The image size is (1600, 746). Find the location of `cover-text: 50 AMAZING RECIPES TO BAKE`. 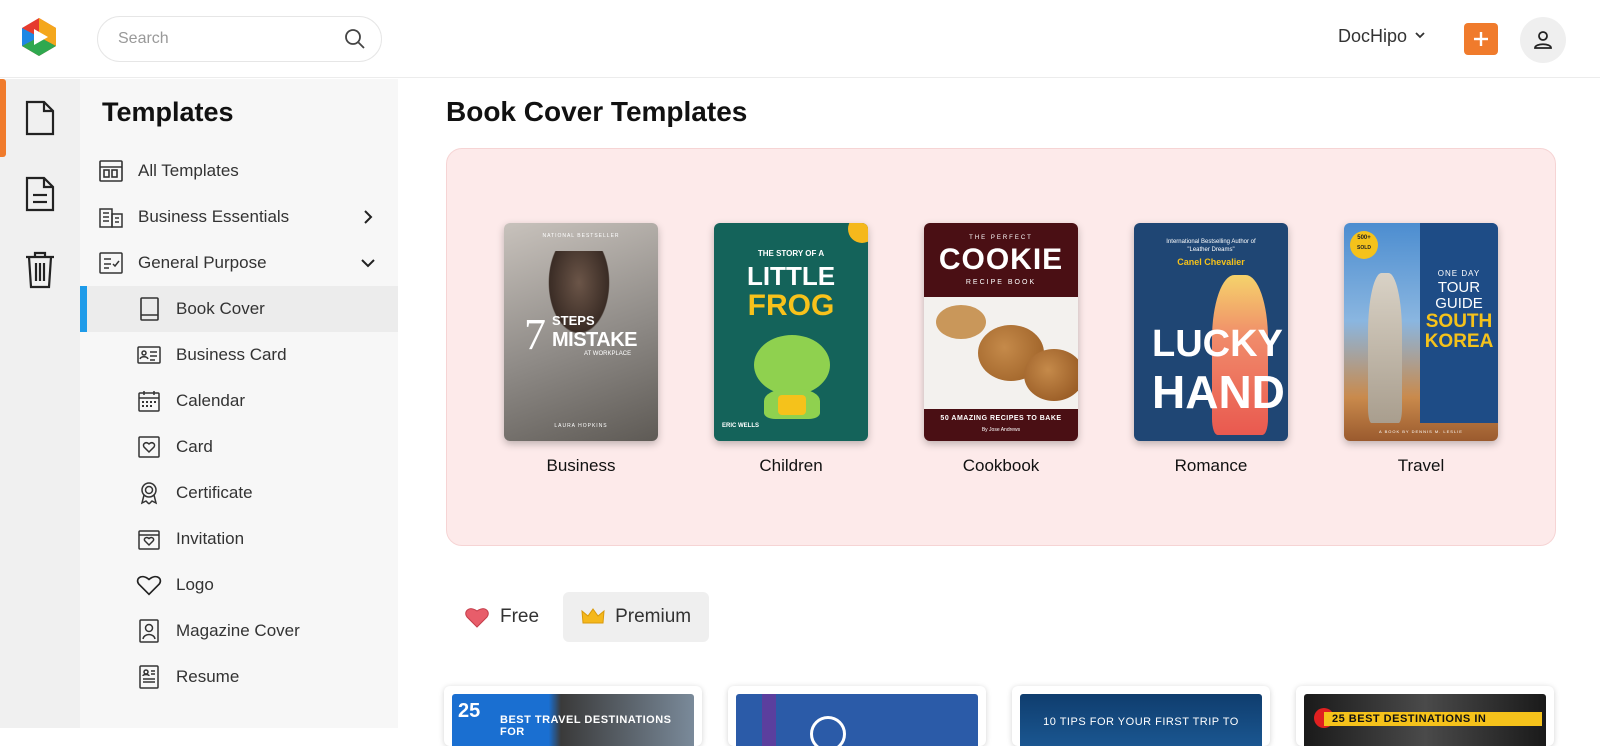

cover-text: 50 AMAZING RECIPES TO BAKE is located at coordinates (1001, 418).